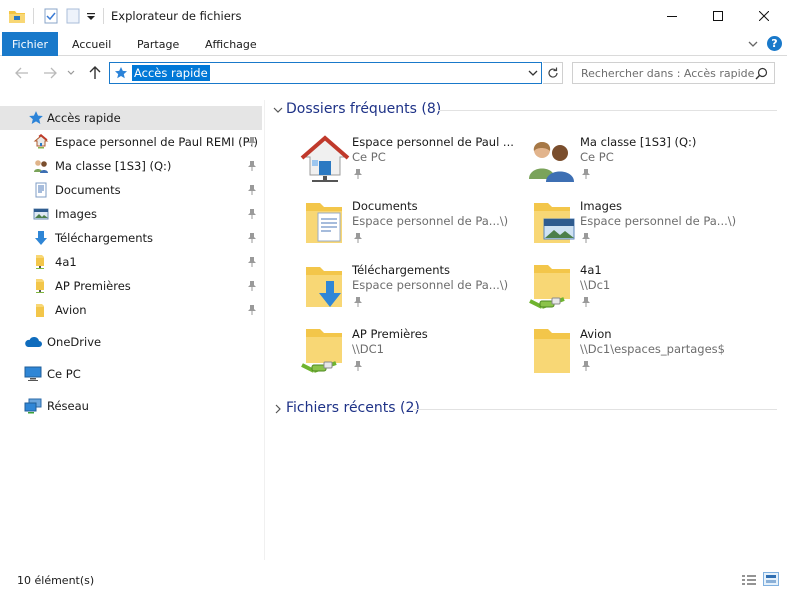  I want to click on tiles-view-button, so click(771, 579).